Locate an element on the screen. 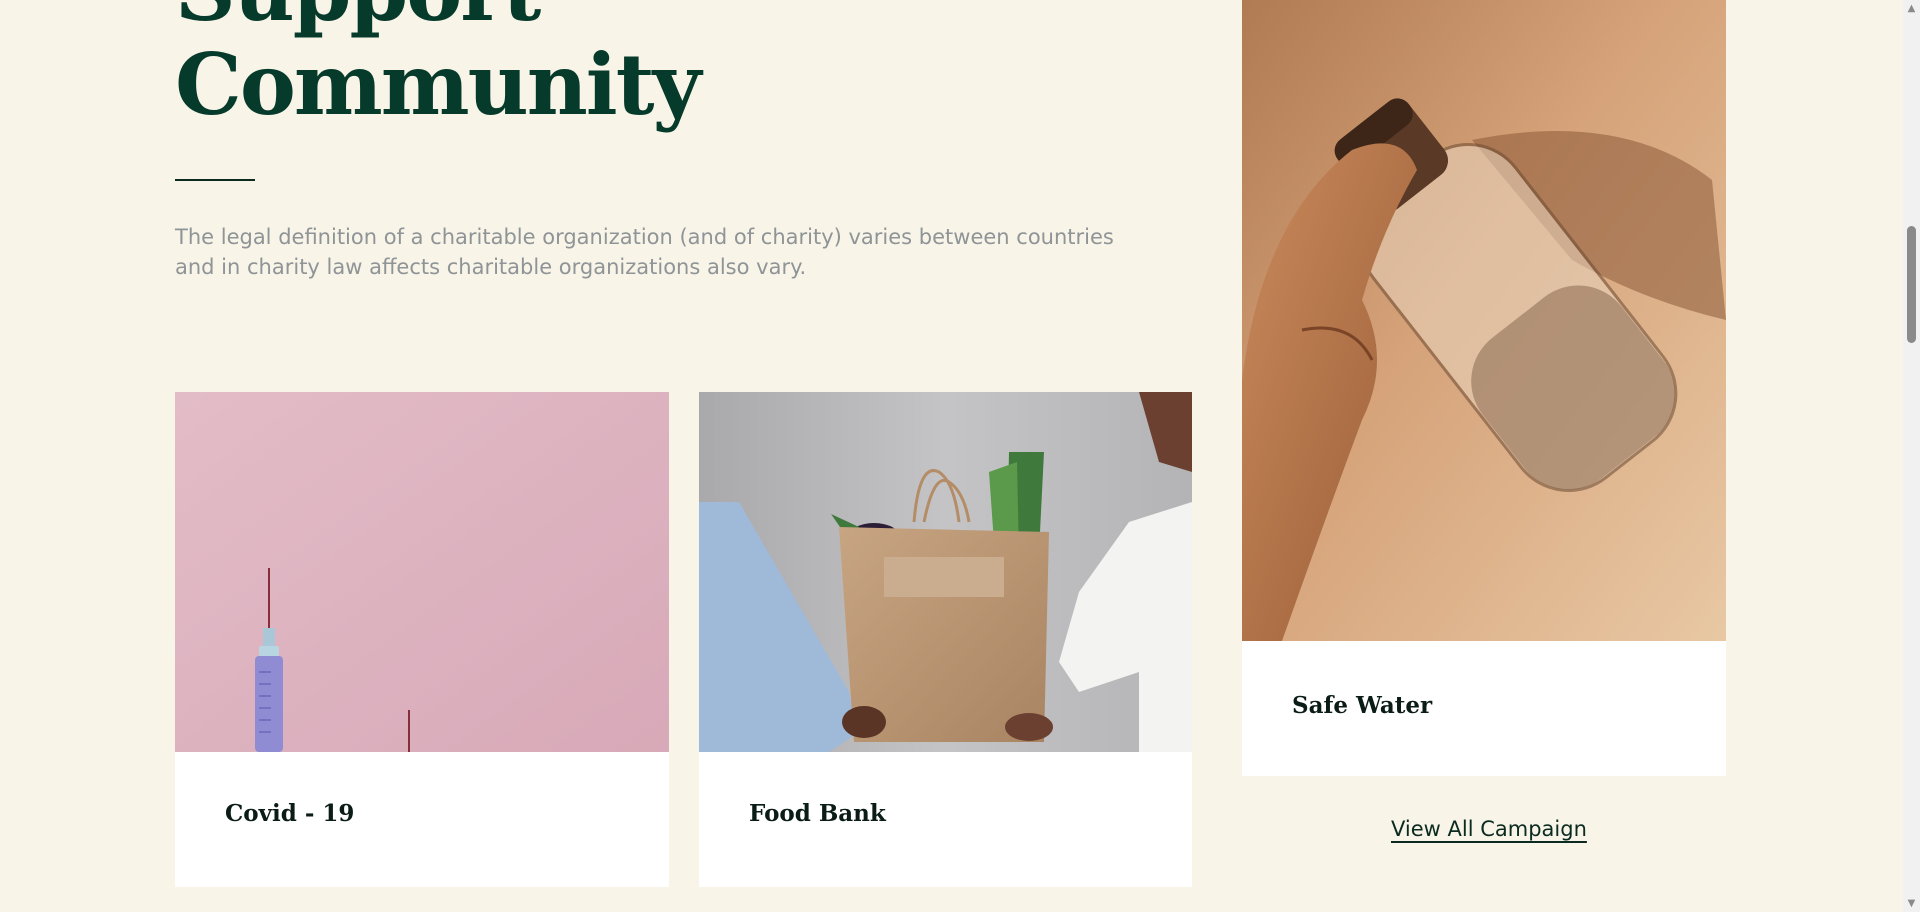 This screenshot has height=912, width=1920. campaign-title: Covid - 19 is located at coordinates (289, 813).